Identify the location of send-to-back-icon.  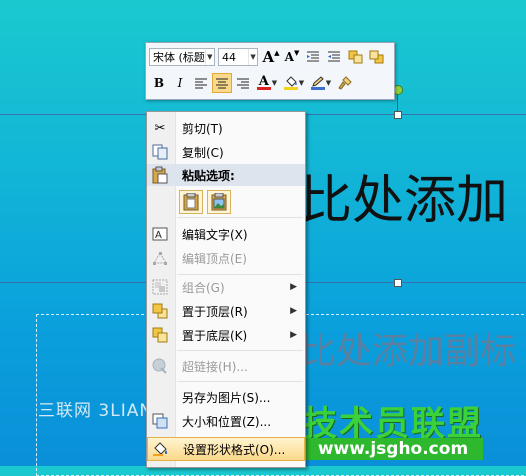
(160, 335).